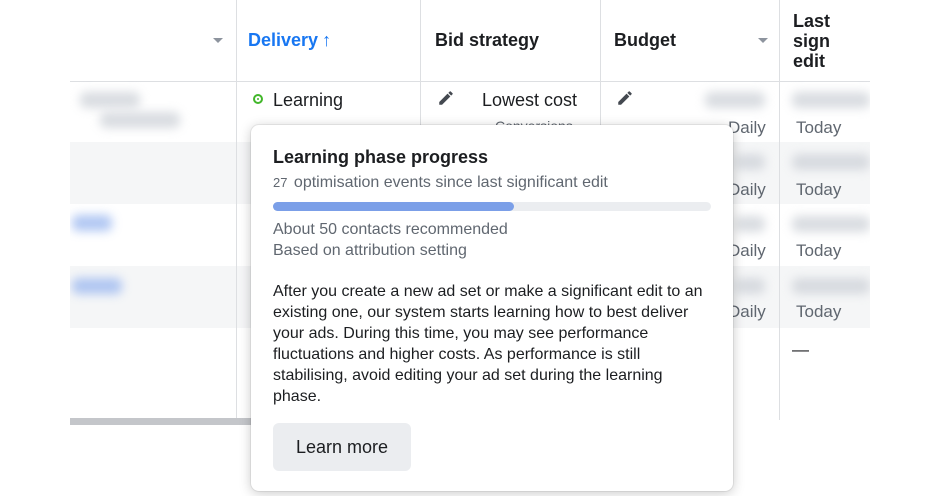 This screenshot has width=940, height=496. I want to click on budget-column-header: Budget, so click(645, 40).